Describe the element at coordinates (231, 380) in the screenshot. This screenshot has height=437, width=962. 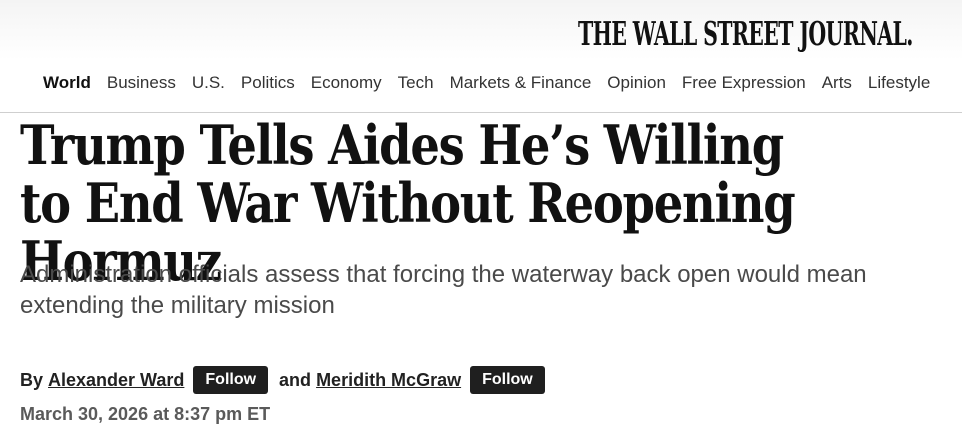
I see `follow-button-alexander-ward: Follow` at that location.